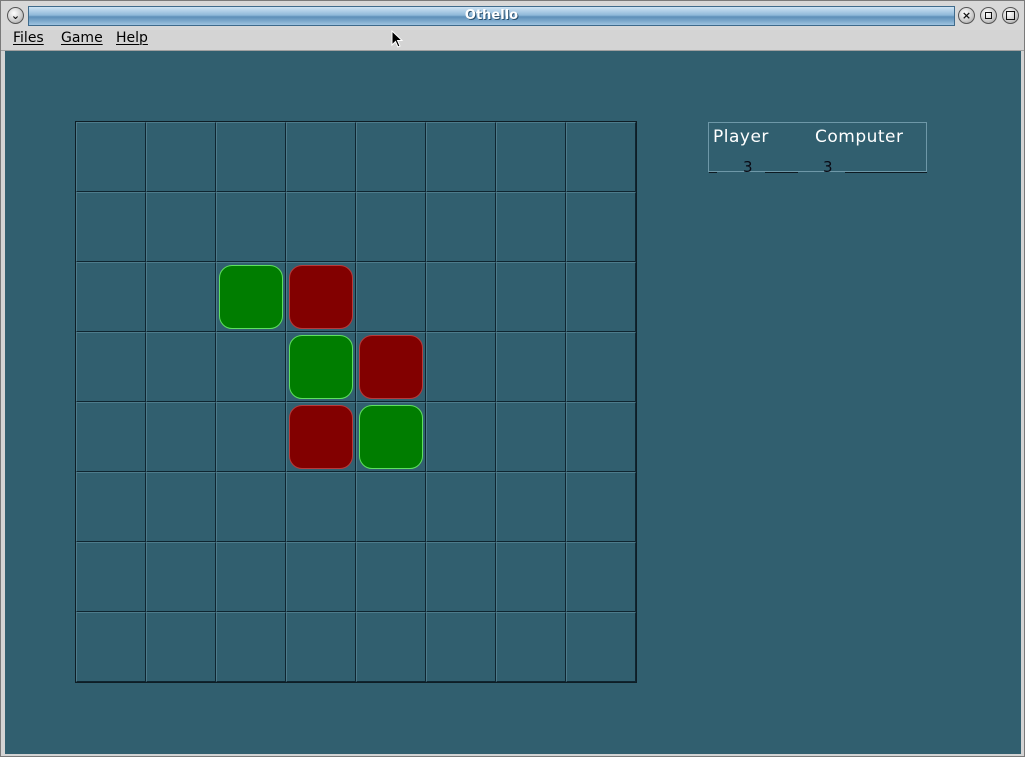  What do you see at coordinates (251, 507) in the screenshot?
I see `board-cell-r5-c2` at bounding box center [251, 507].